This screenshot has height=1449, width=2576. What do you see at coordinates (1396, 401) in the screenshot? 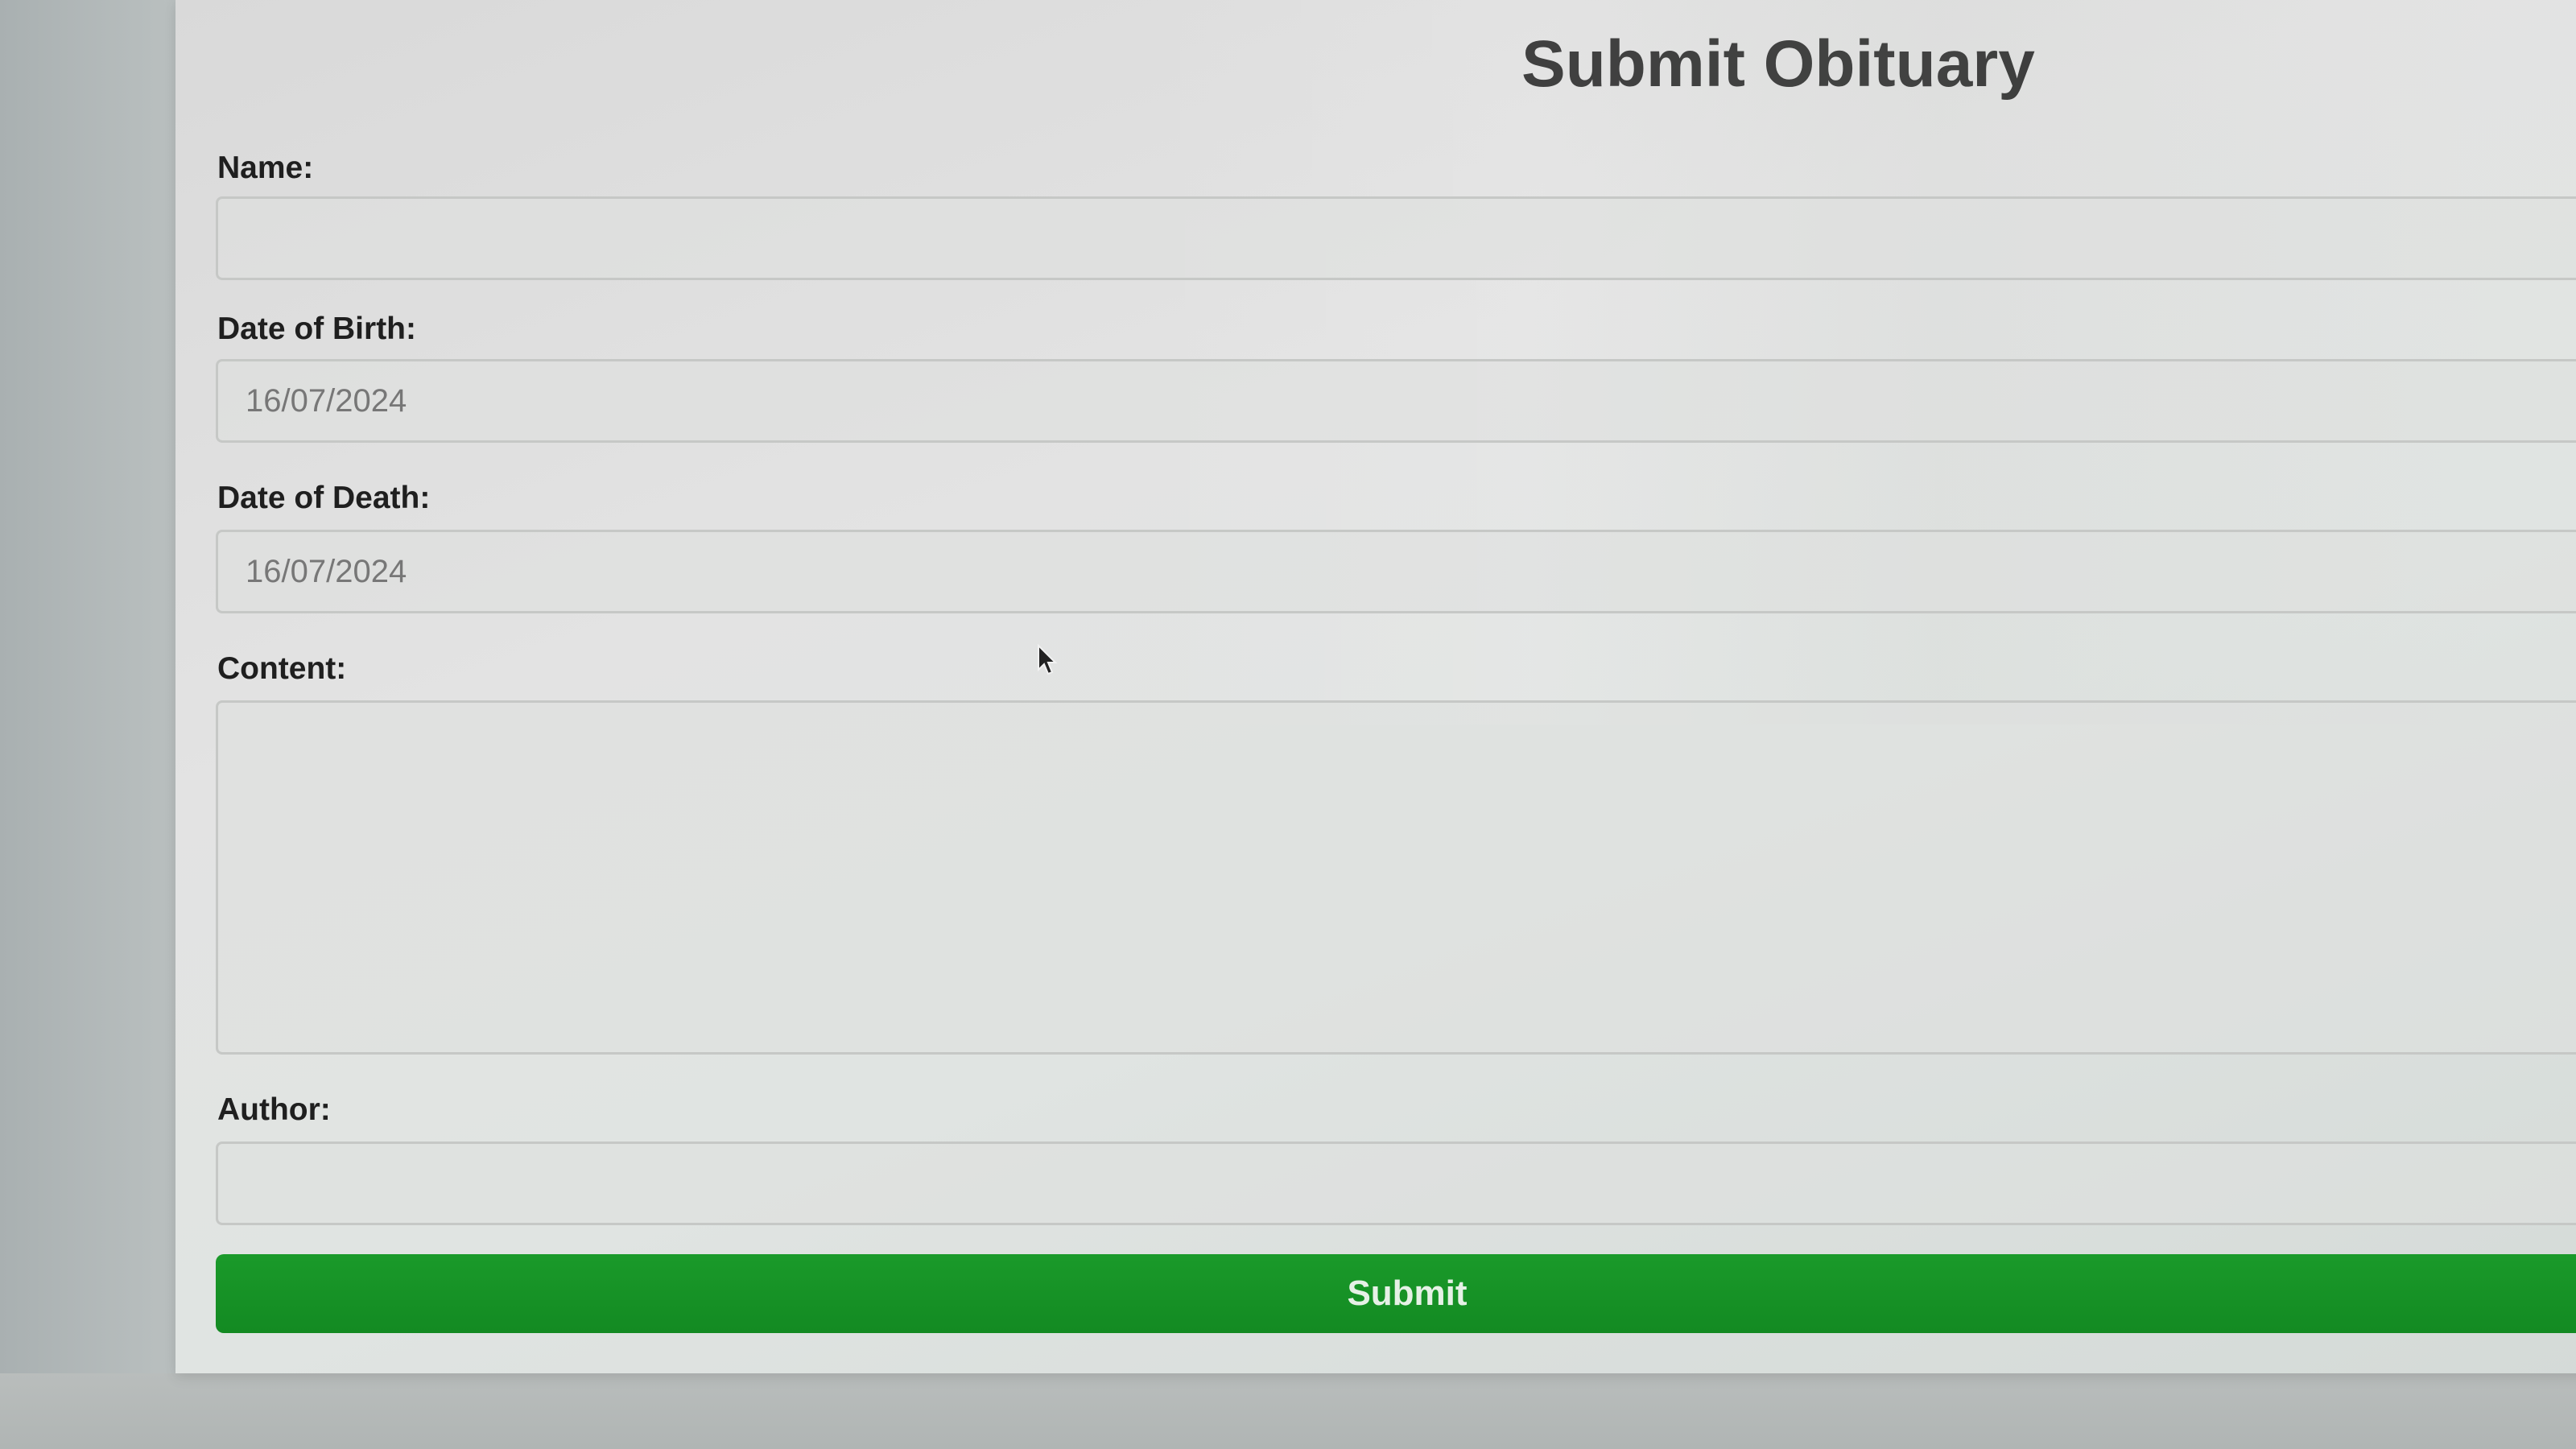
I see `date-of-birth-input` at bounding box center [1396, 401].